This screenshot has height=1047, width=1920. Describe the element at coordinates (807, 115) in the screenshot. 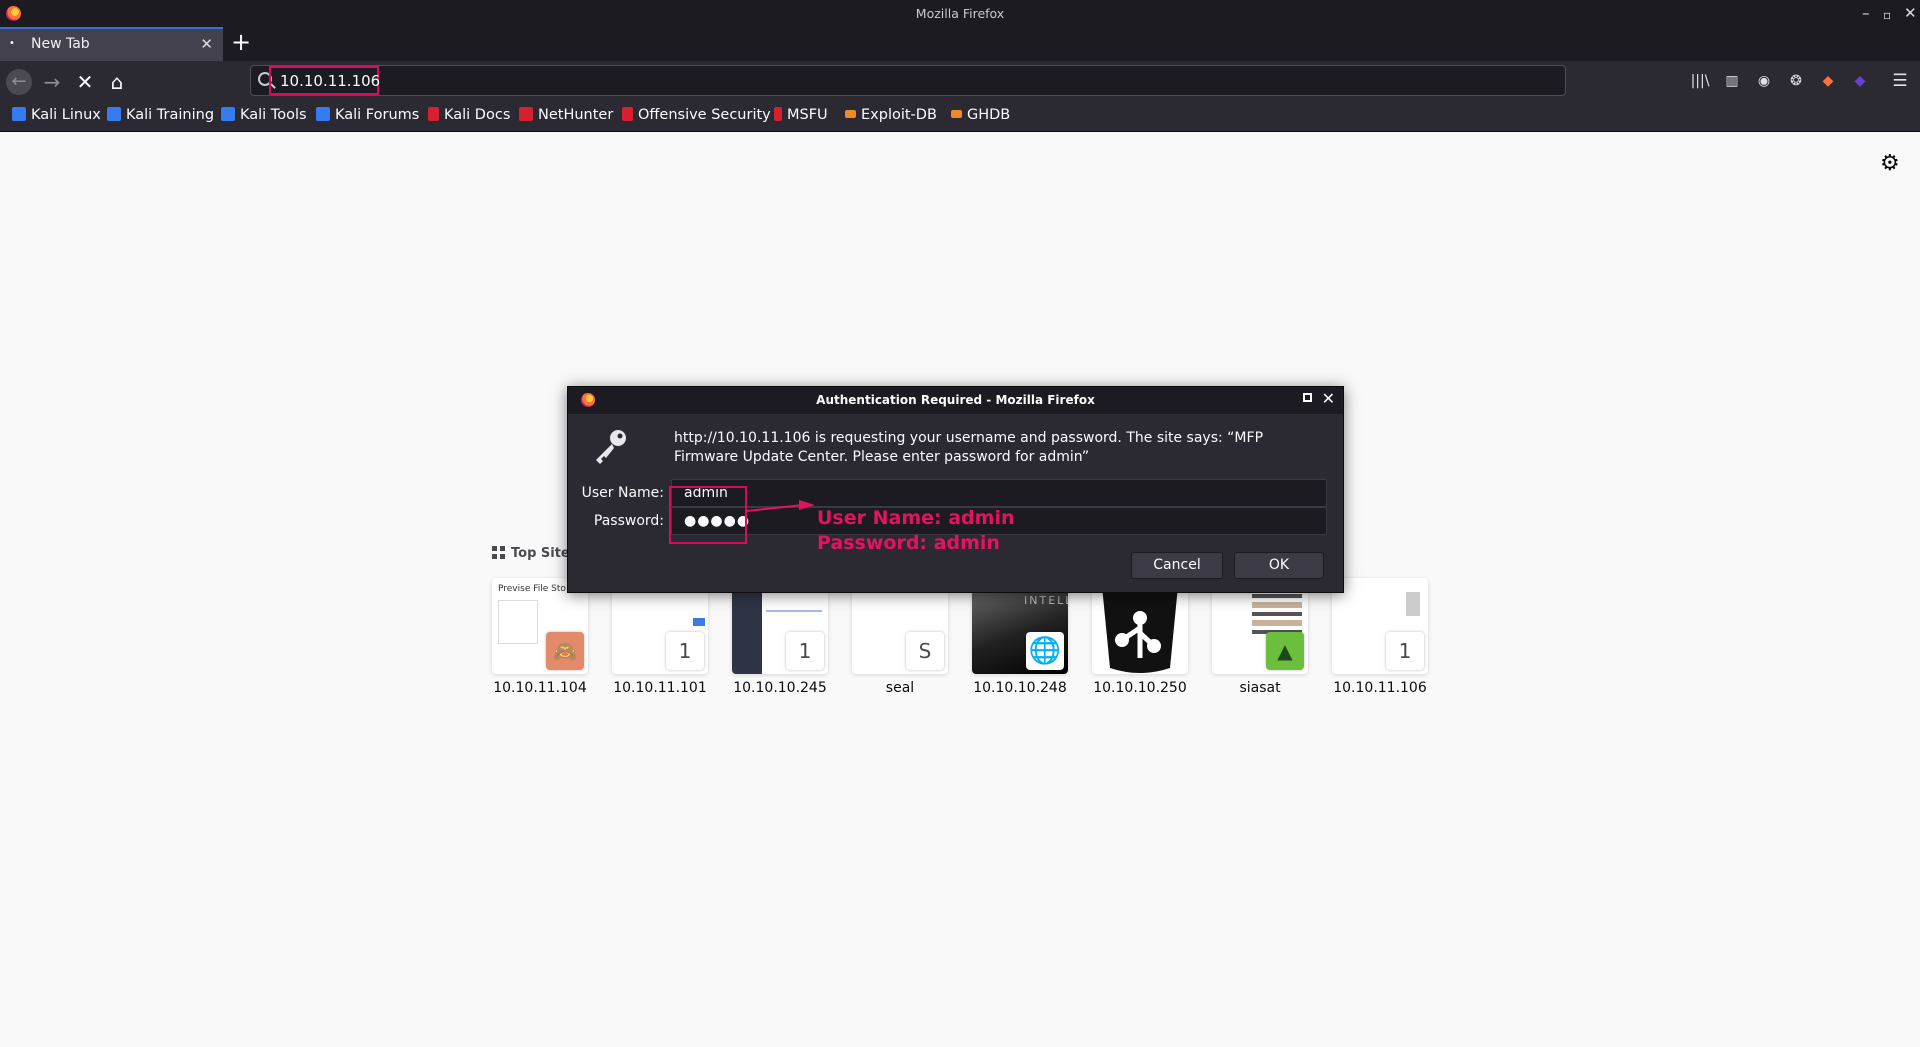

I see `bookmark-label: MSFU` at that location.